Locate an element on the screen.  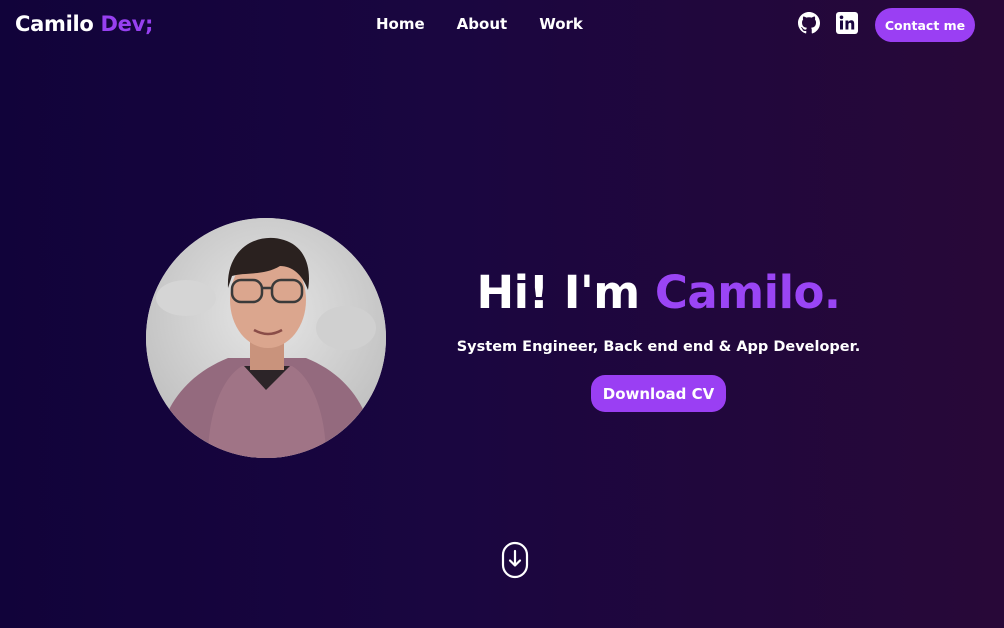
nav-home: Home is located at coordinates (400, 24).